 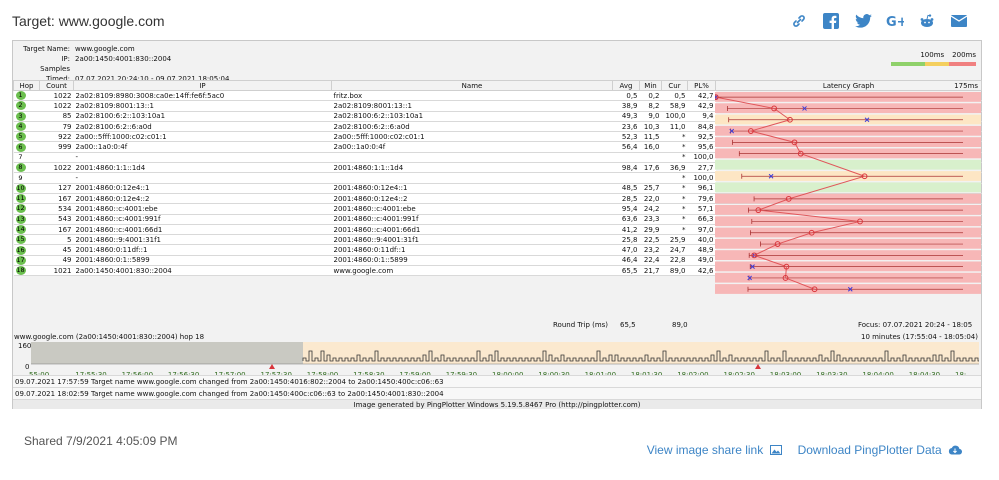 What do you see at coordinates (701, 199) in the screenshot?
I see `pl-cell: 79,6` at bounding box center [701, 199].